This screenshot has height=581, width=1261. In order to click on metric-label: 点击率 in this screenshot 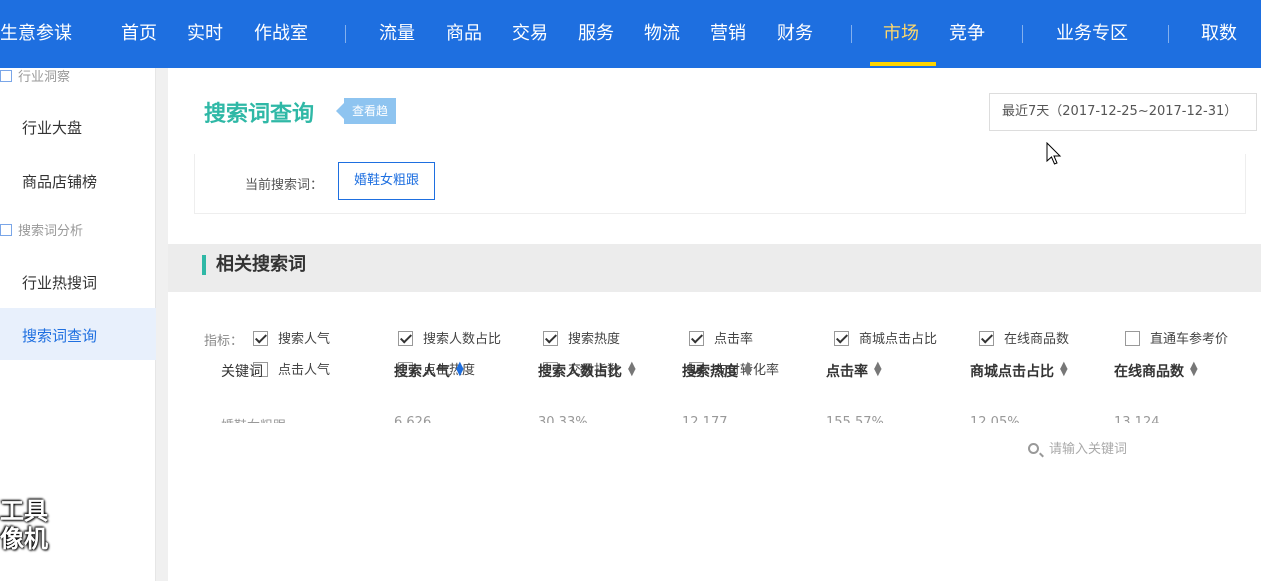, I will do `click(734, 339)`.